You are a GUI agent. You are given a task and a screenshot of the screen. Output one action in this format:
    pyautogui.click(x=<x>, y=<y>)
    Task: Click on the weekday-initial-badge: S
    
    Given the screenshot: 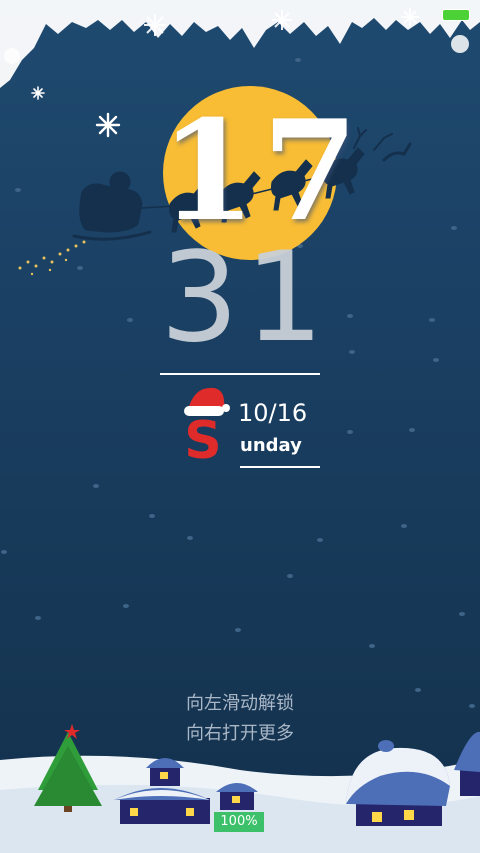 What is the action you would take?
    pyautogui.click(x=205, y=426)
    